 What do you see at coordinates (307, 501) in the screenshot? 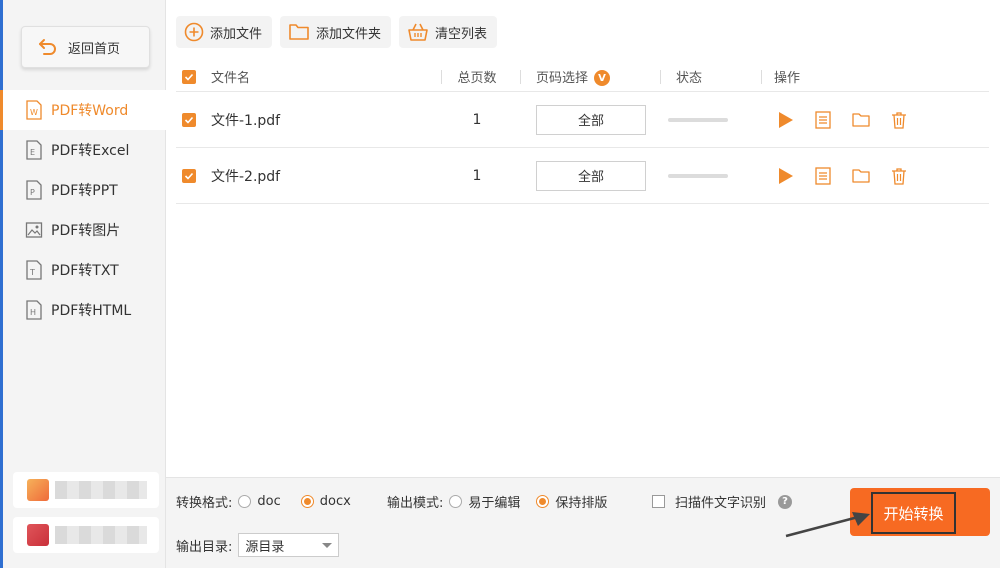
I see `format-radio-docx` at bounding box center [307, 501].